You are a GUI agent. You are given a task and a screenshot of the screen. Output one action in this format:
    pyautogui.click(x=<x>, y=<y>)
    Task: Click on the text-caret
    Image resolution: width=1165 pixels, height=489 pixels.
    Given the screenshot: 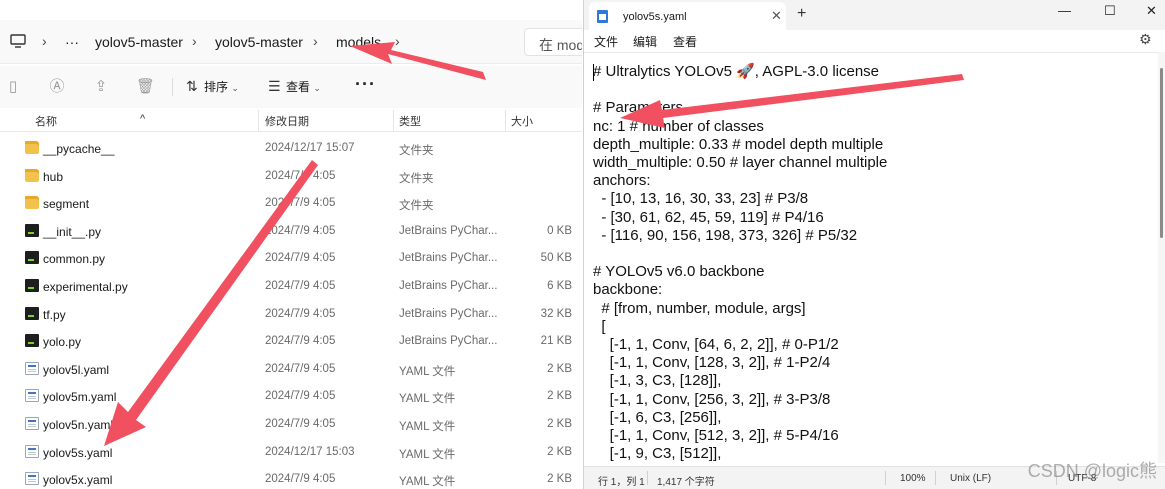 What is the action you would take?
    pyautogui.click(x=593, y=72)
    